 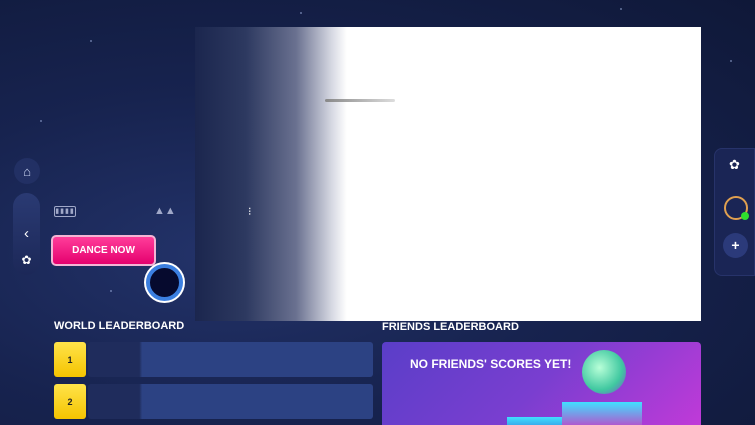 I want to click on coach-icon: ⁝, so click(x=250, y=212).